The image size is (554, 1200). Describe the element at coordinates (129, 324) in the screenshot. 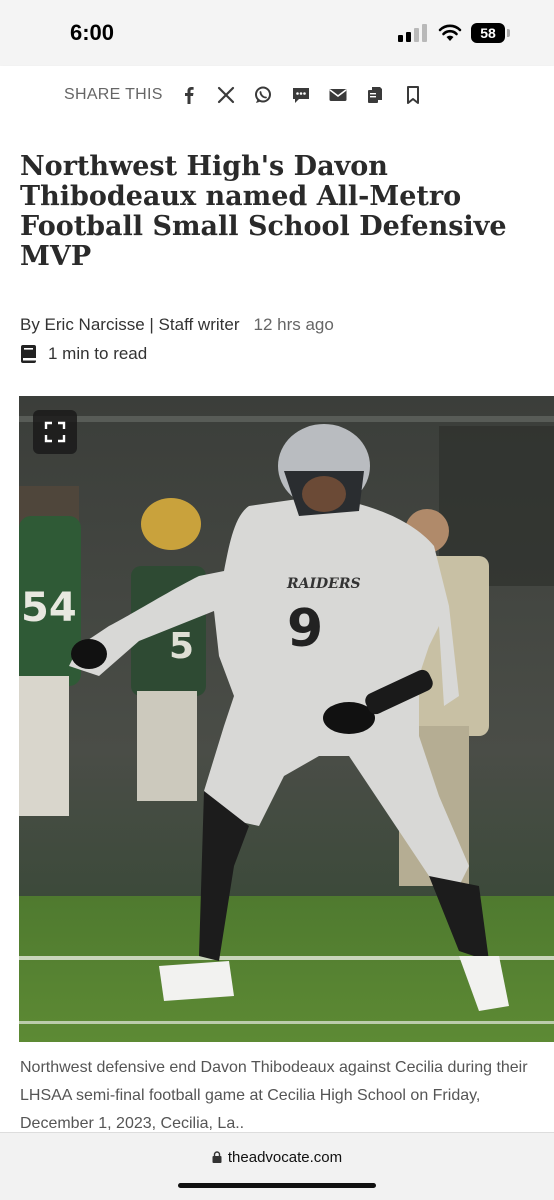

I see `author-link: By Eric Narcisse | Staff writer` at that location.